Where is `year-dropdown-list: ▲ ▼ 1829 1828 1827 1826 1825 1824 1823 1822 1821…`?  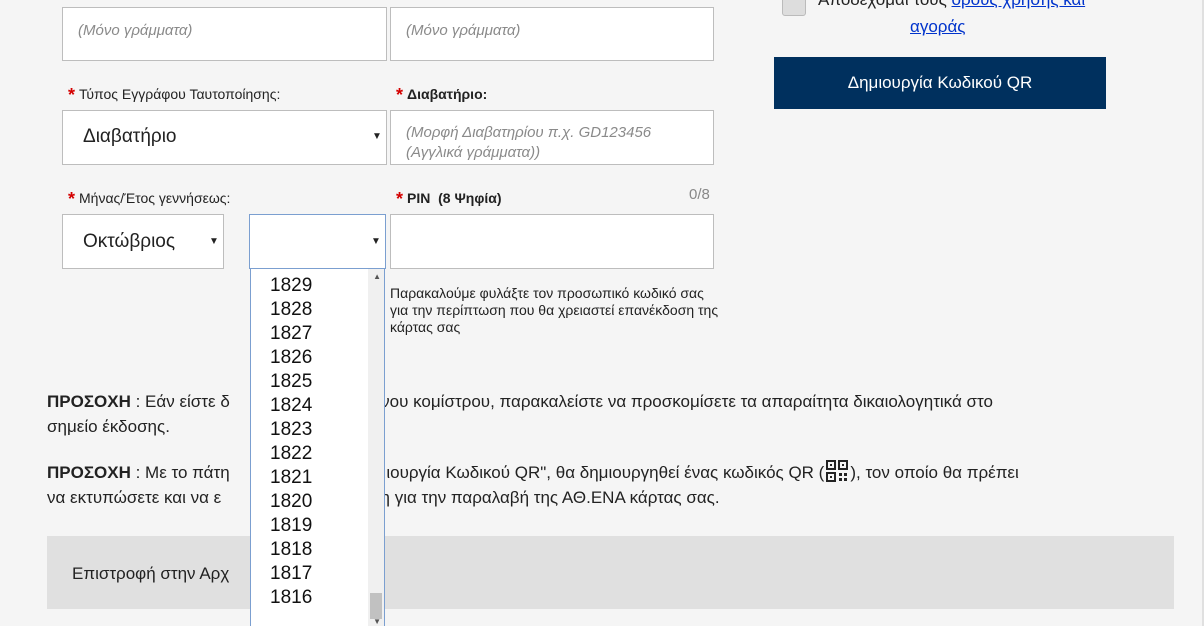
year-dropdown-list: ▲ ▼ 1829 1828 1827 1826 1825 1824 1823 1822 1821… is located at coordinates (317, 447).